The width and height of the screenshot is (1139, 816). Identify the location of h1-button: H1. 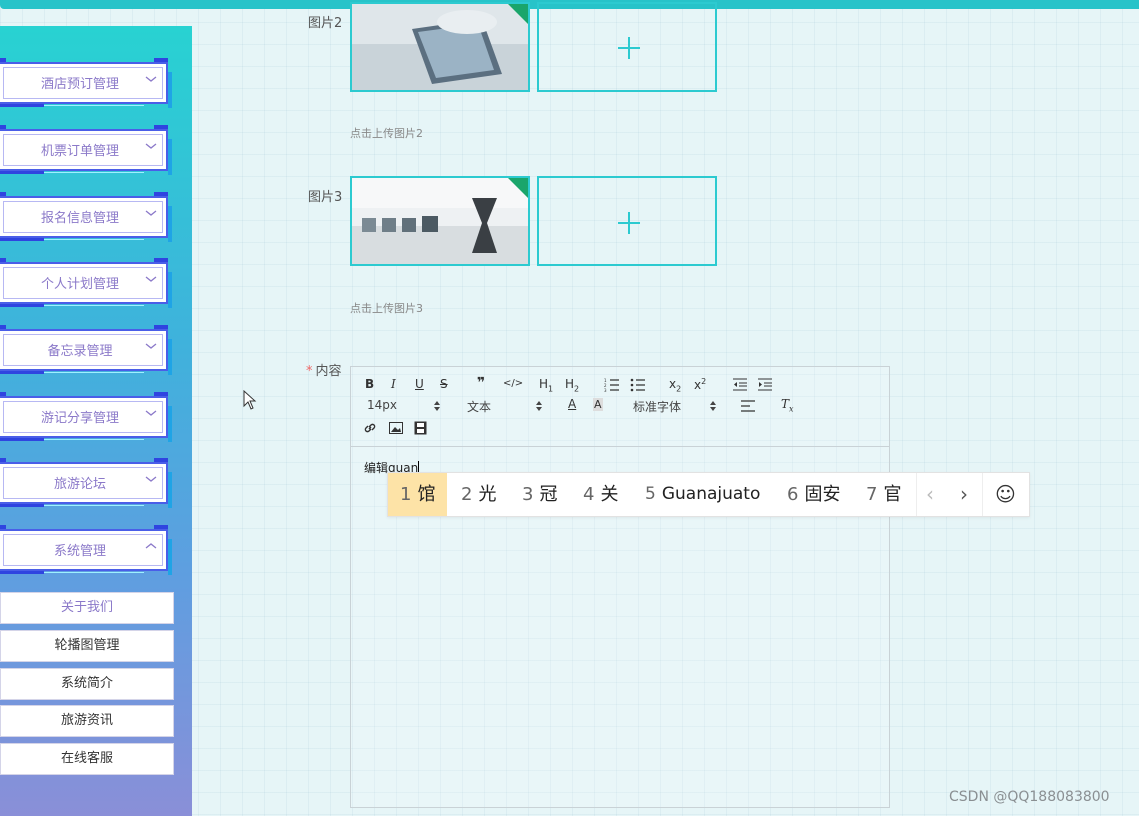
(546, 385).